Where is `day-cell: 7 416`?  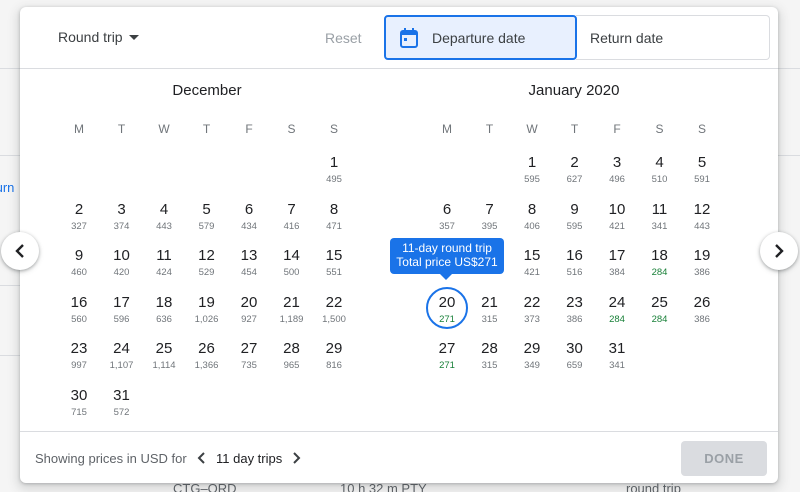 day-cell: 7 416 is located at coordinates (292, 215).